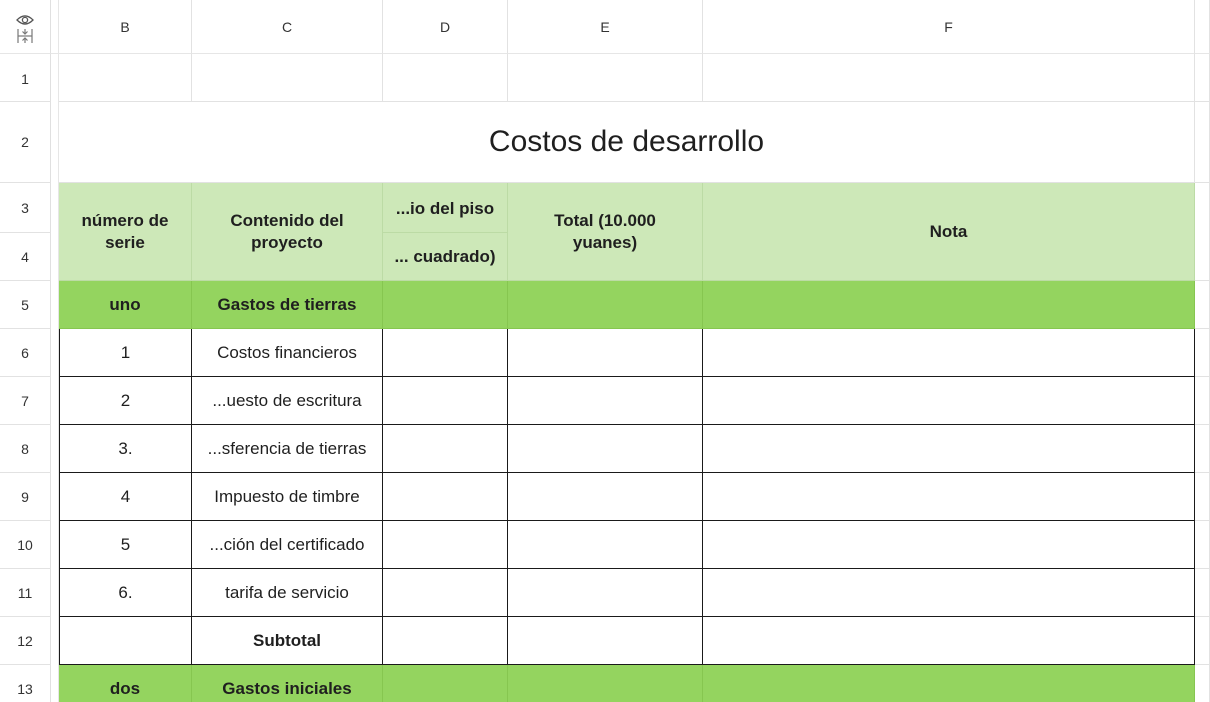  I want to click on item-label: ...sferencia de tierras, so click(287, 449).